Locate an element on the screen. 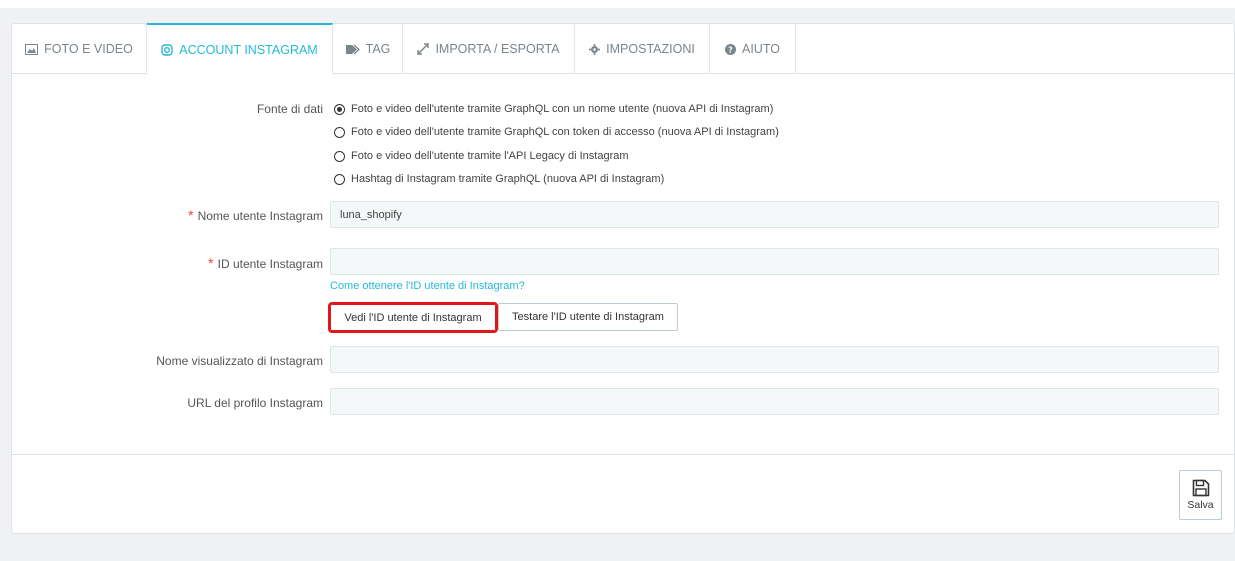  save-label: Salva is located at coordinates (1200, 505).